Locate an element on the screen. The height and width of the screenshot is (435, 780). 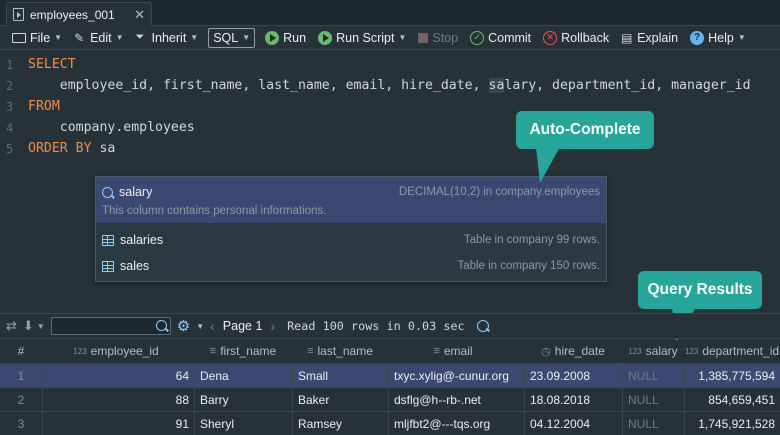
inherit-menu-label: Inherit is located at coordinates (169, 37).